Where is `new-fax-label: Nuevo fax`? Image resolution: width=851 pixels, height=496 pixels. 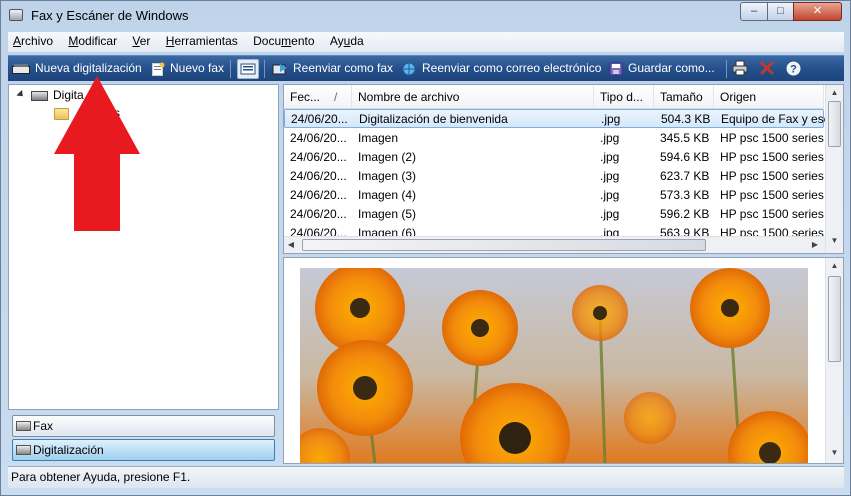 new-fax-label: Nuevo fax is located at coordinates (197, 68).